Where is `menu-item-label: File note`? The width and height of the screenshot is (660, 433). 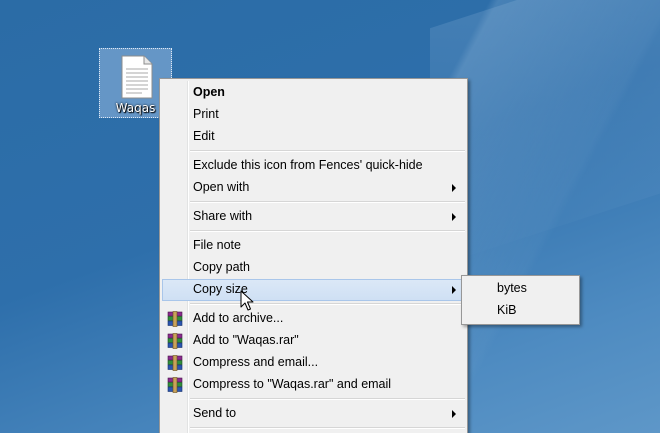
menu-item-label: File note is located at coordinates (217, 245).